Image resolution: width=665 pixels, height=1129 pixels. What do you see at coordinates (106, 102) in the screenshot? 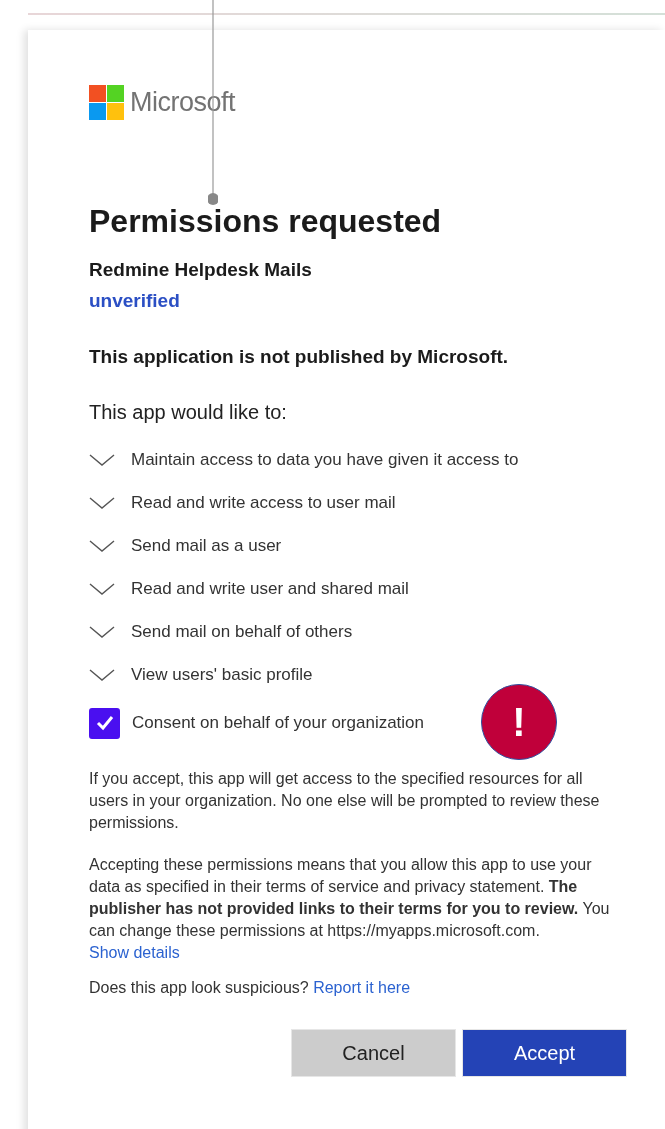
I see `four-squares-icon` at bounding box center [106, 102].